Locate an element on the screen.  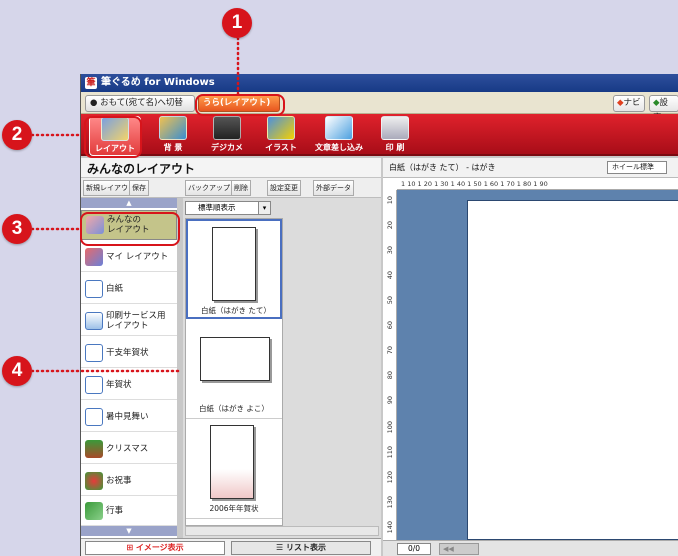
nenga-card-preview is located at coordinates (232, 462).